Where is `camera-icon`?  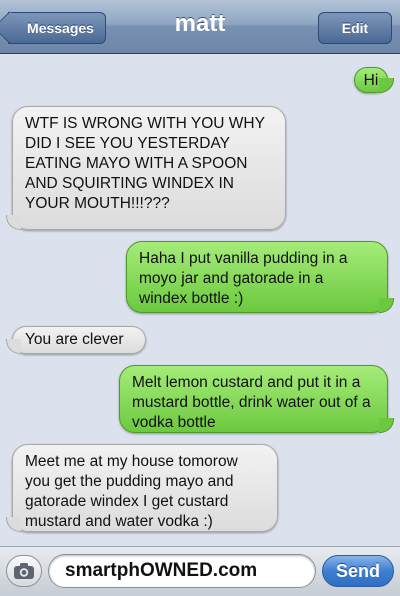 camera-icon is located at coordinates (24, 571).